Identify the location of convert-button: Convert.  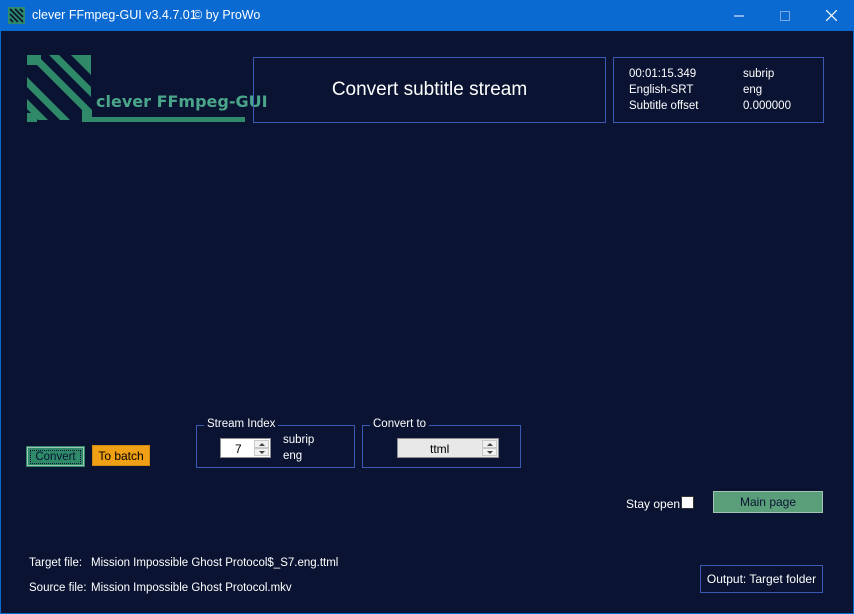
(55, 456).